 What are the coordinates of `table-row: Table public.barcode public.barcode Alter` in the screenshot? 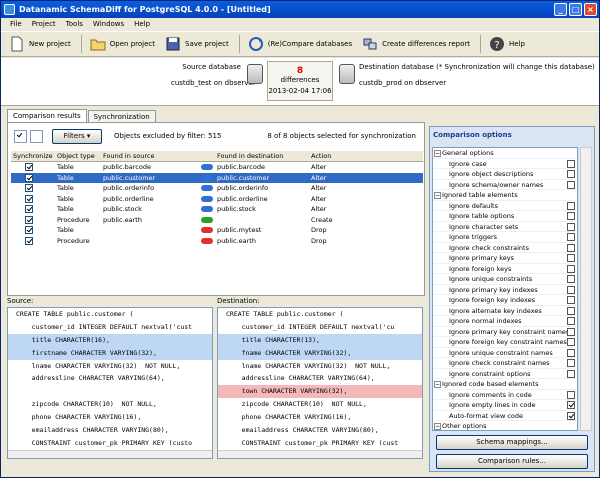 It's located at (217, 167).